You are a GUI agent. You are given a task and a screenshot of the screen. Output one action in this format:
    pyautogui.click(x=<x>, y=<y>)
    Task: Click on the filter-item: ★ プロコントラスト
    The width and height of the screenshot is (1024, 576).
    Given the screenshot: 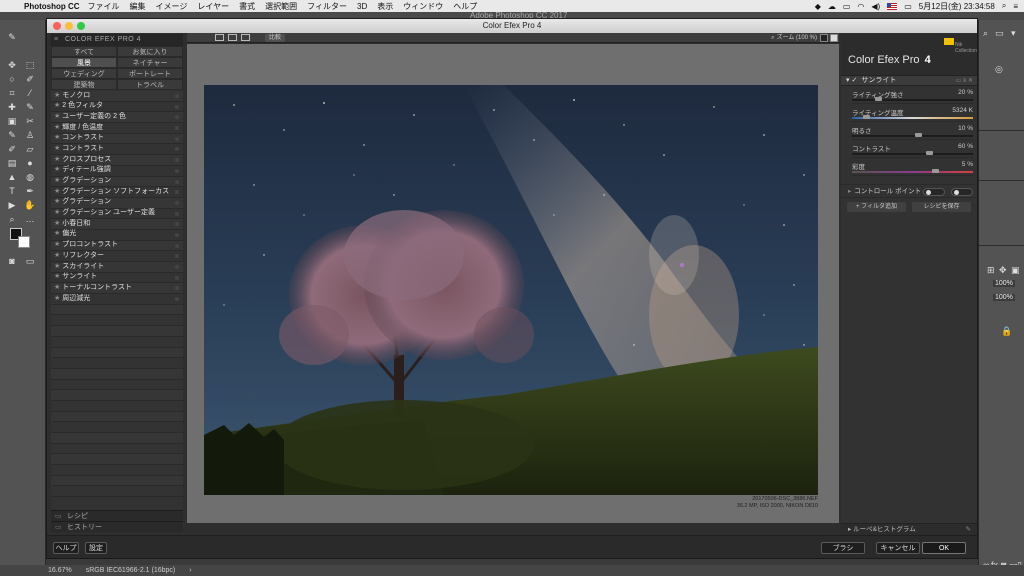 What is the action you would take?
    pyautogui.click(x=117, y=246)
    